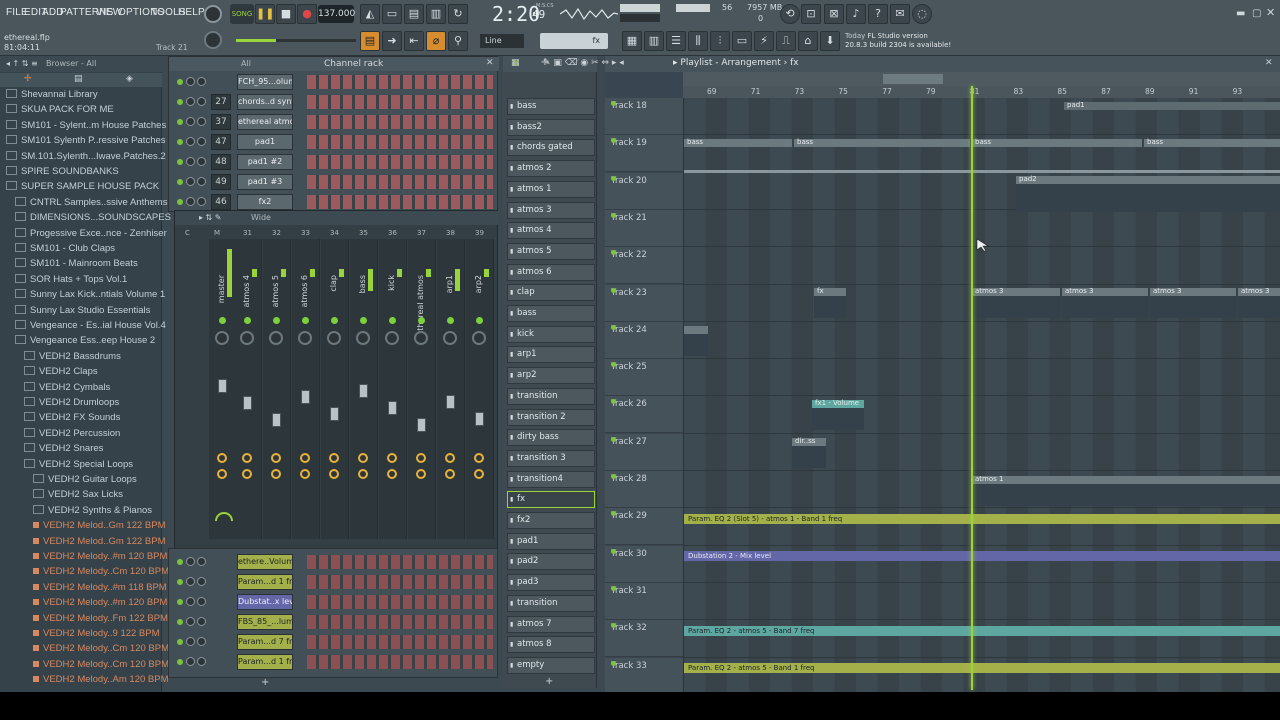  What do you see at coordinates (277, 389) in the screenshot?
I see `mixer-strip: atmos 5` at bounding box center [277, 389].